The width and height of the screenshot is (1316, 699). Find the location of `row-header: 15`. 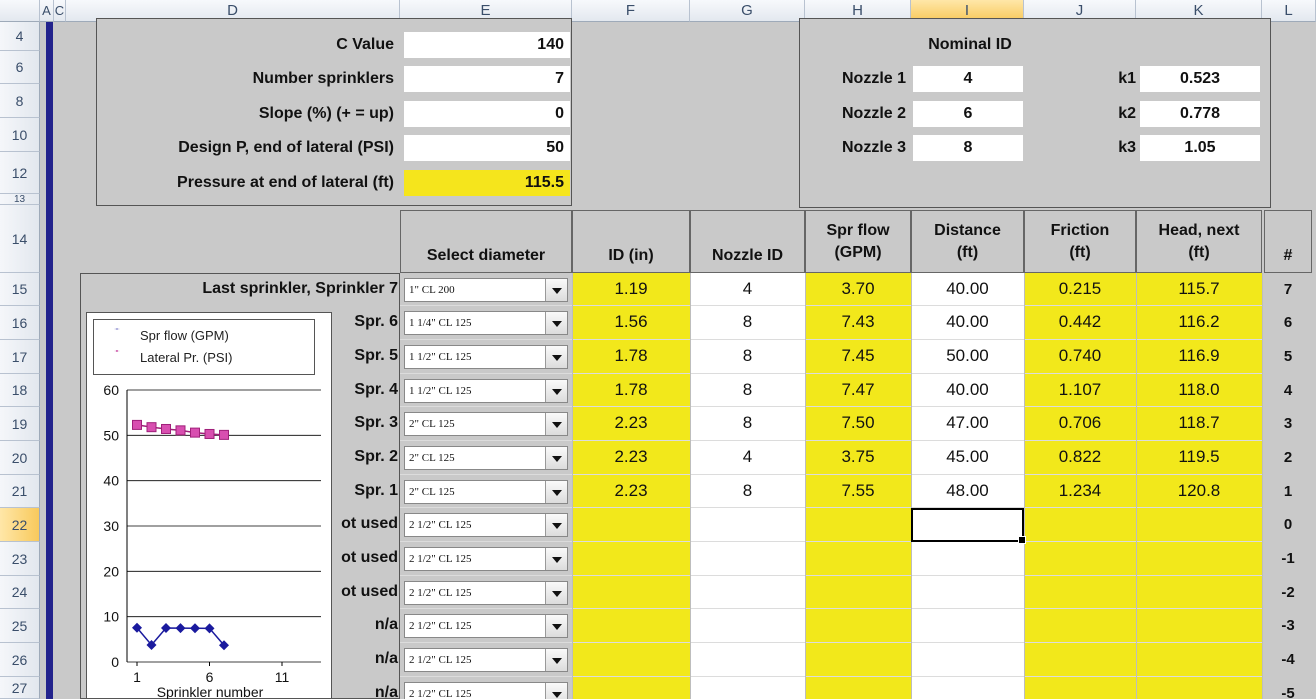

row-header: 15 is located at coordinates (20, 289).